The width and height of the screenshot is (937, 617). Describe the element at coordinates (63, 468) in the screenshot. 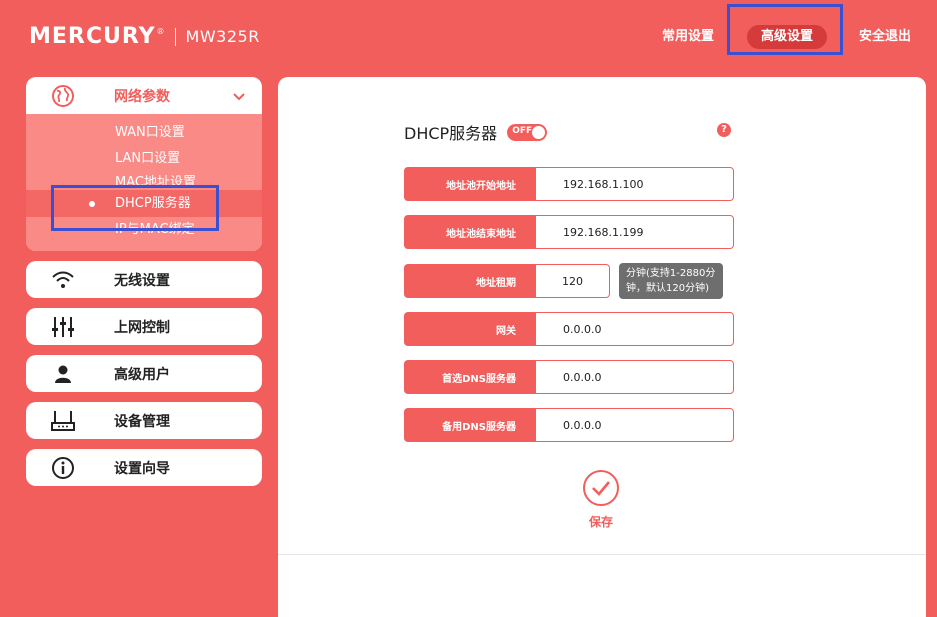

I see `info-icon` at that location.